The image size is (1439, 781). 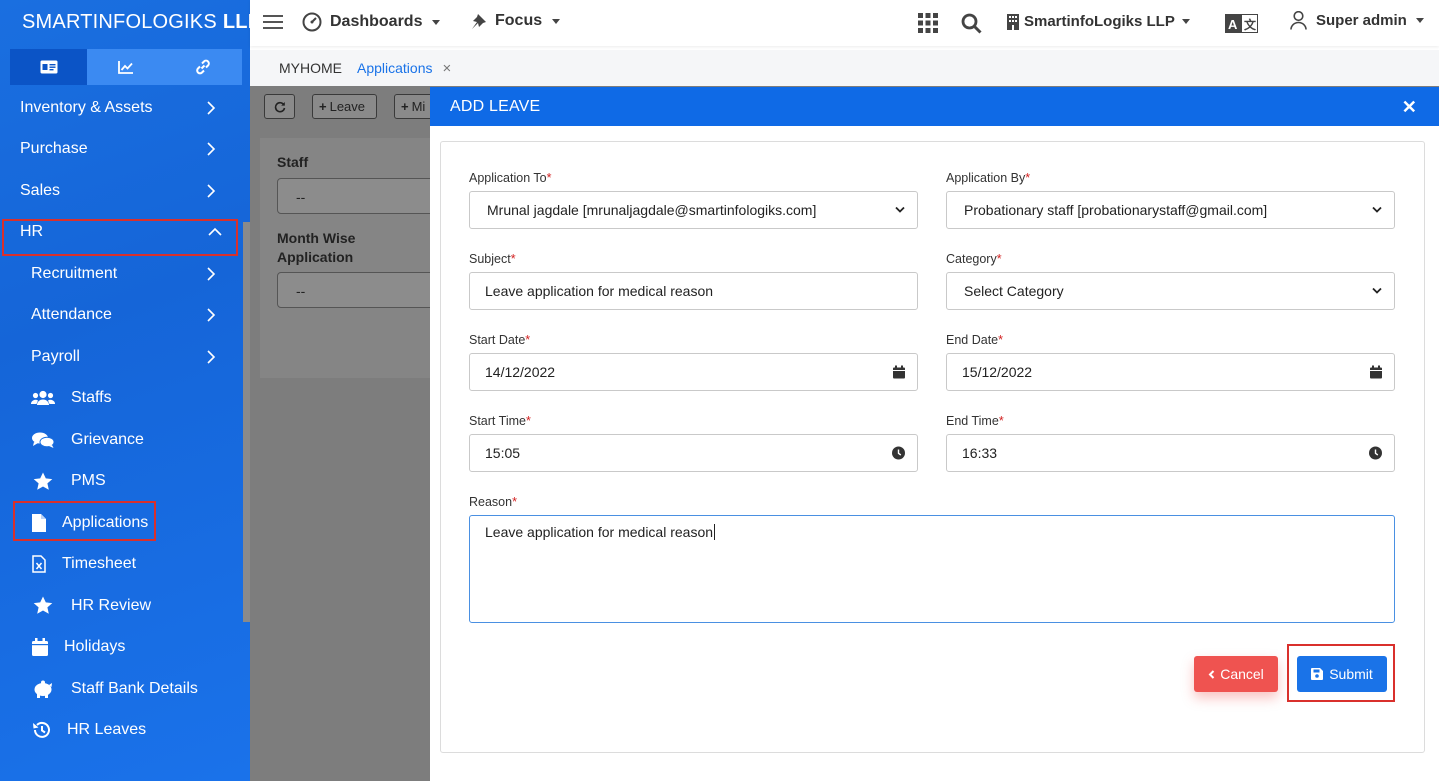 What do you see at coordinates (715, 532) in the screenshot?
I see `text-cursor` at bounding box center [715, 532].